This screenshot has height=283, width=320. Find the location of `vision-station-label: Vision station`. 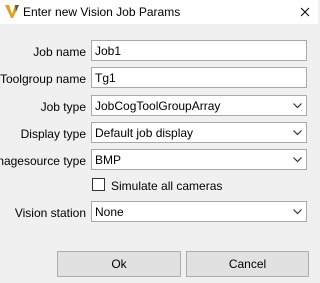

vision-station-label: Vision station is located at coordinates (50, 213).